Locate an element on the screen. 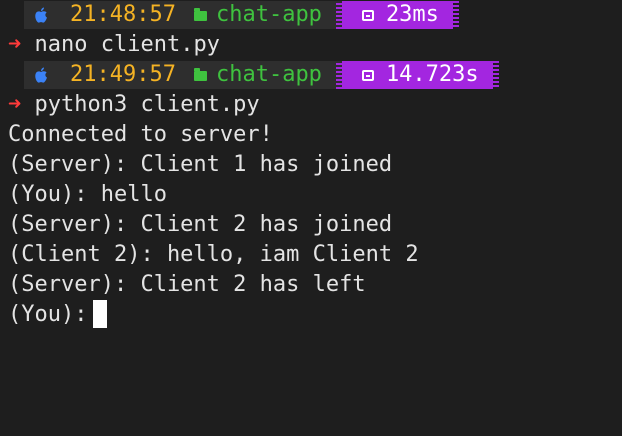 This screenshot has height=436, width=622. prompt-duration-segment: 14.723s is located at coordinates (417, 75).